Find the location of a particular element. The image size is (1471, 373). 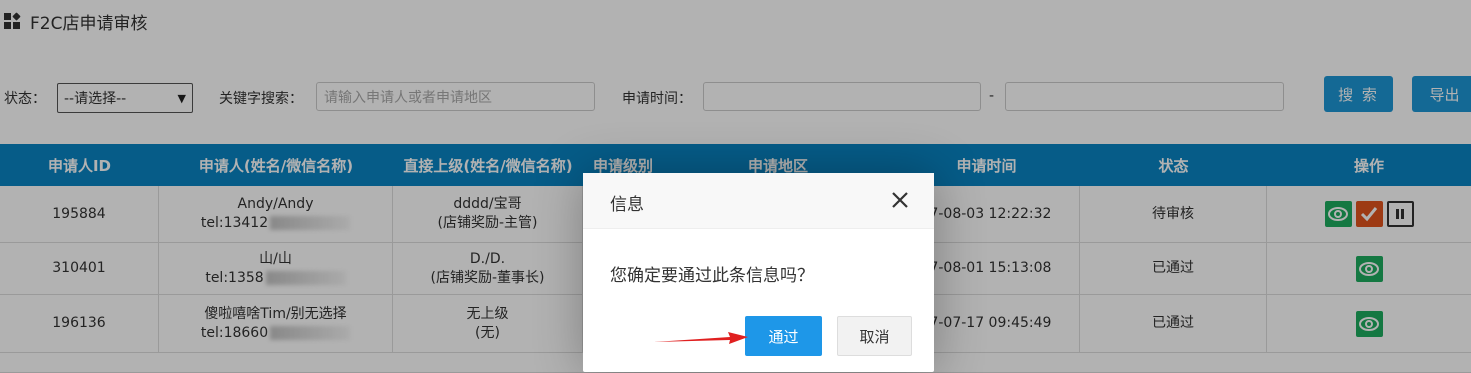

dialog-header: 信息 is located at coordinates (758, 201).